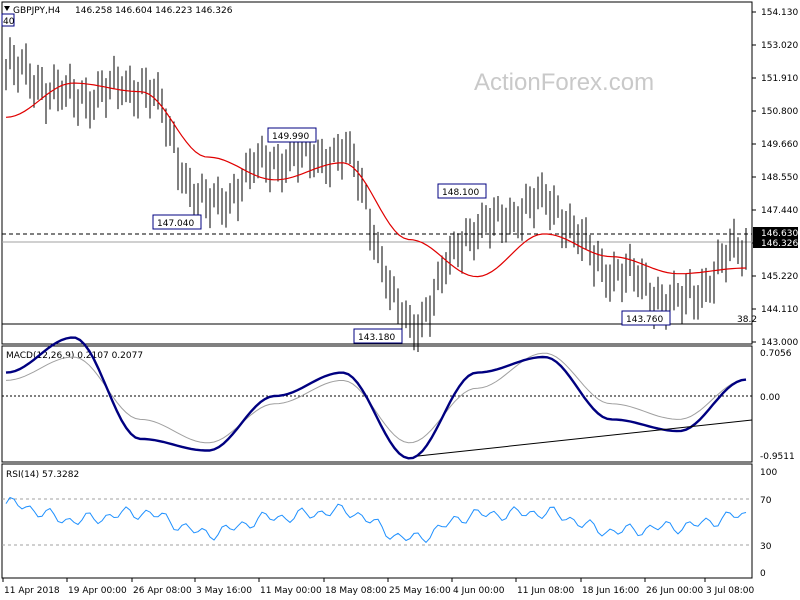  I want to click on price-axis-tick: 151.910, so click(779, 79).